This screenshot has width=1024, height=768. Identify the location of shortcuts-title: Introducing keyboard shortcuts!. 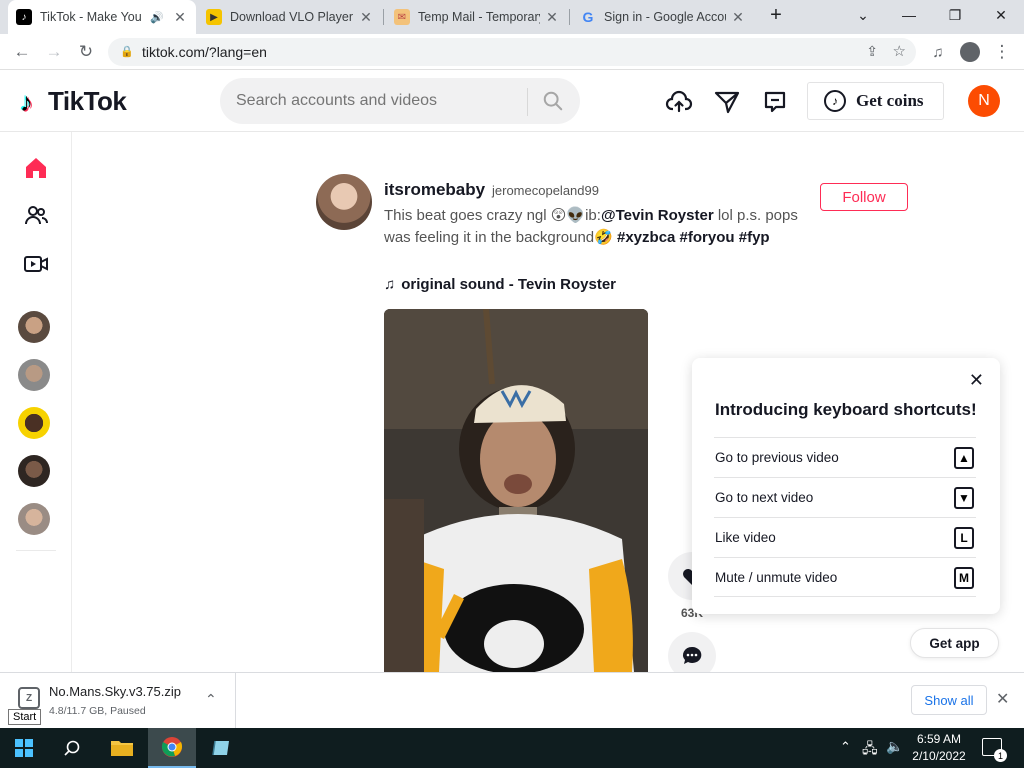
(846, 409).